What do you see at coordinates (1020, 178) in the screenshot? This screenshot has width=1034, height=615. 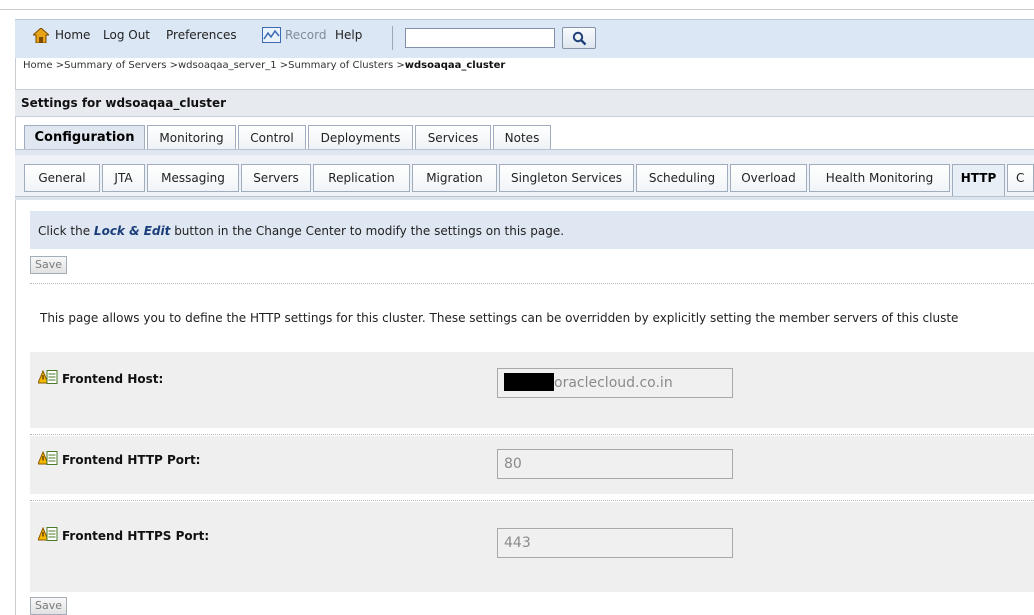 I see `subtab-clipped: C` at bounding box center [1020, 178].